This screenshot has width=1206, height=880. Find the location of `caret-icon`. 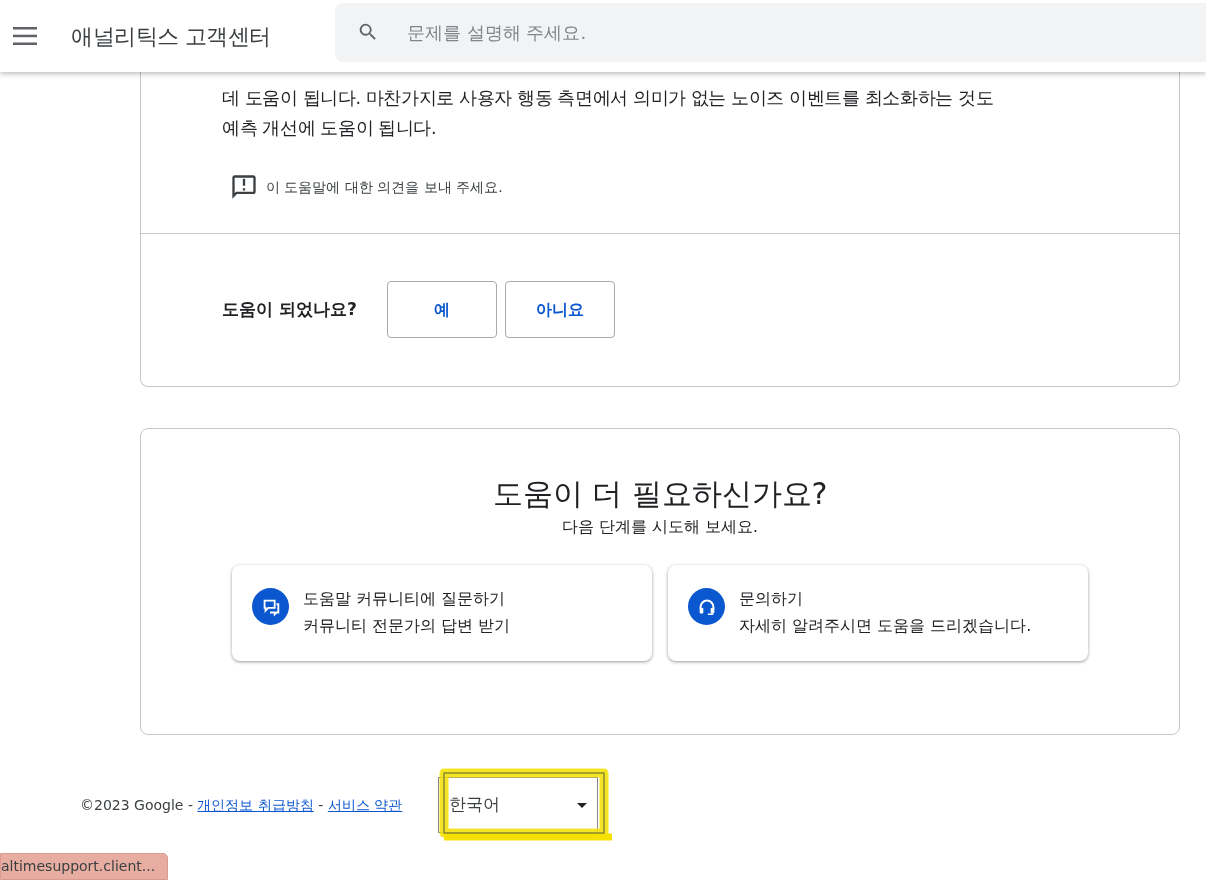

caret-icon is located at coordinates (582, 805).